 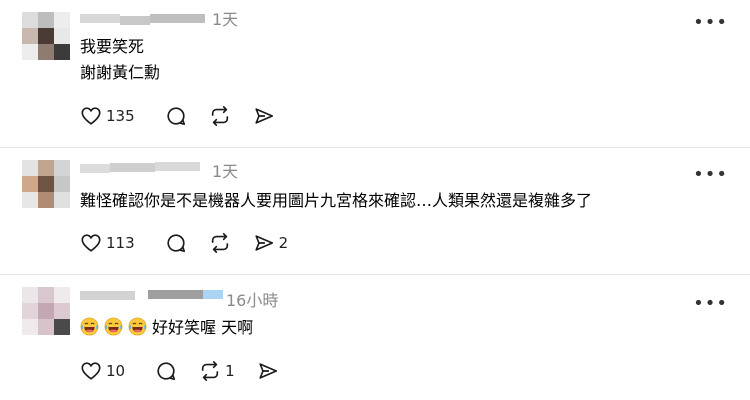 I want to click on comment-line: 謝謝黃仁勳, so click(x=120, y=72).